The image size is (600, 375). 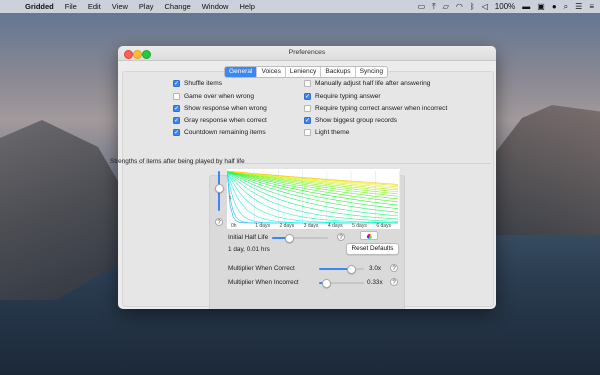 What do you see at coordinates (230, 197) in the screenshot?
I see `graph-y-label: 1` at bounding box center [230, 197].